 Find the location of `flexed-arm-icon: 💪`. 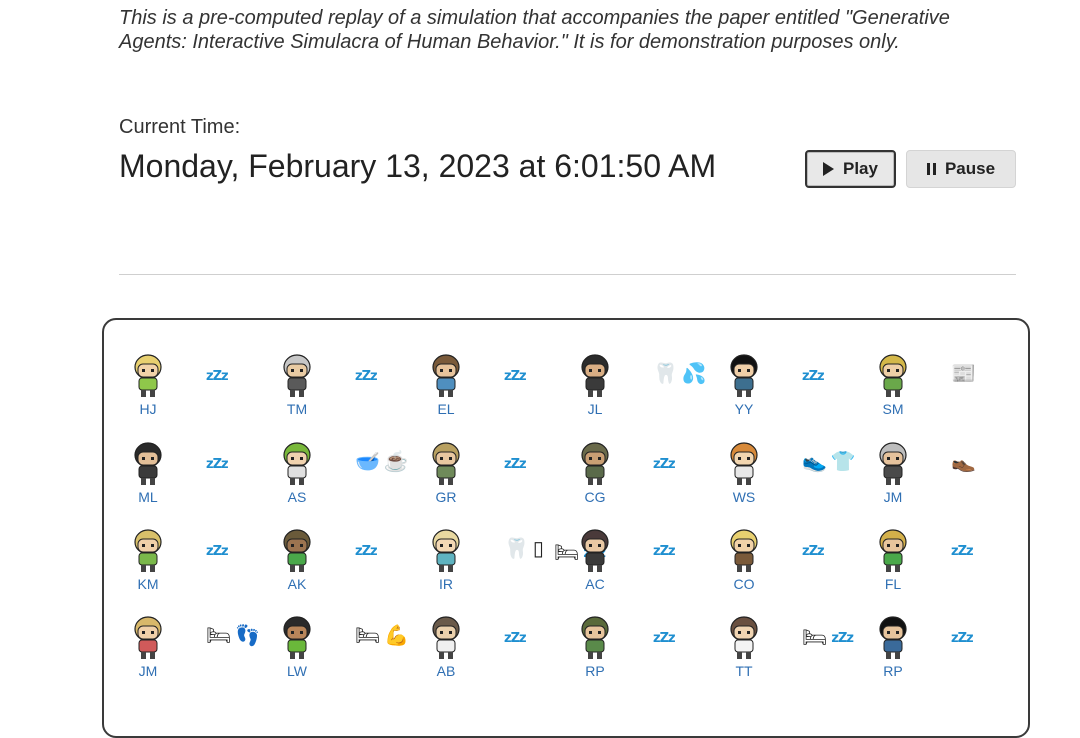

flexed-arm-icon: 💪 is located at coordinates (397, 636).